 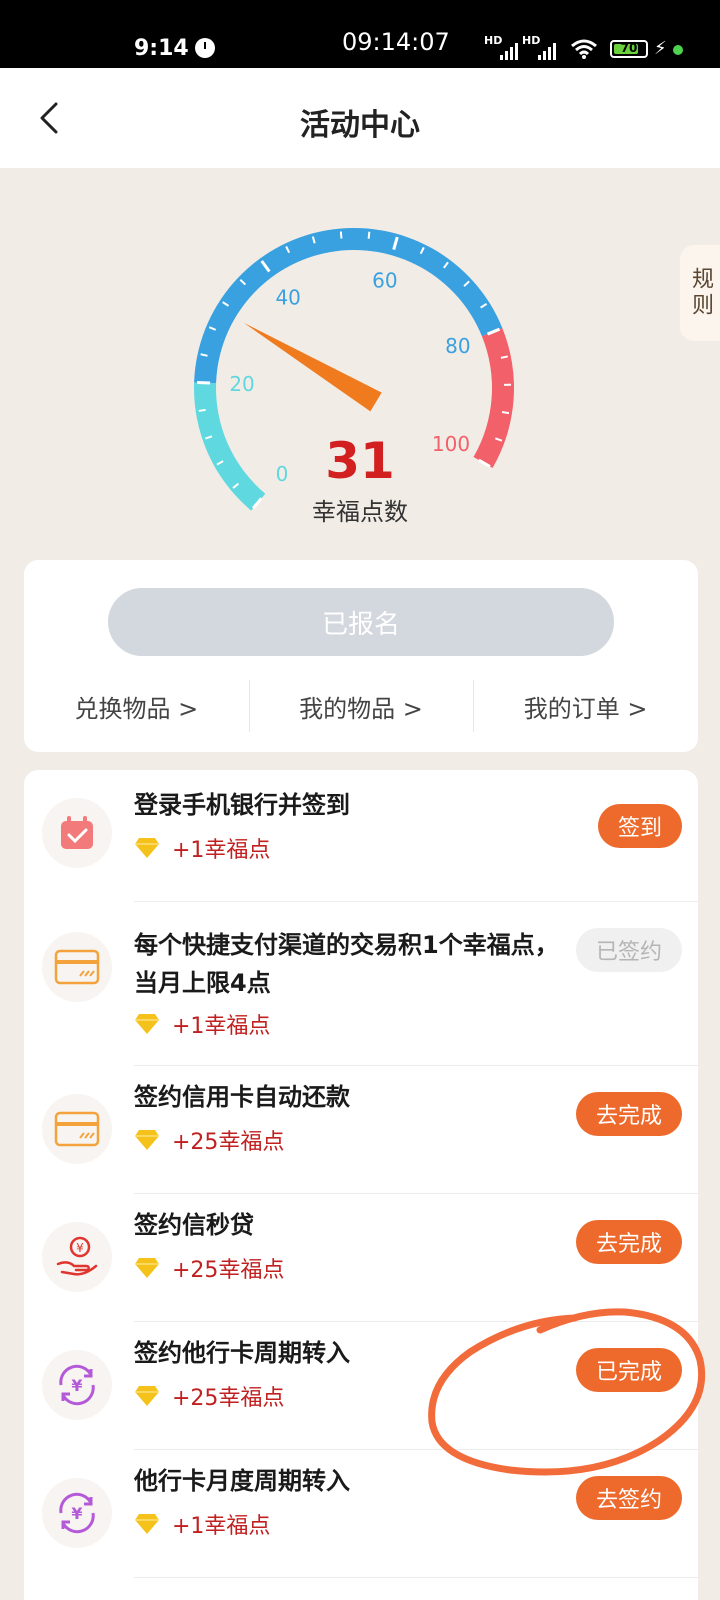 What do you see at coordinates (161, 48) in the screenshot?
I see `status-time: 9:14` at bounding box center [161, 48].